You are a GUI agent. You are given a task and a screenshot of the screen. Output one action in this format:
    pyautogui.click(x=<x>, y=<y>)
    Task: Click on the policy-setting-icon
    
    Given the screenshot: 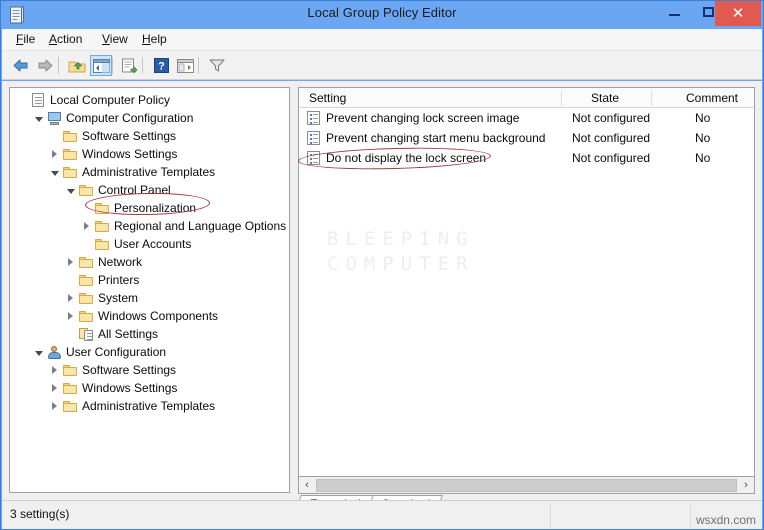 What is the action you would take?
    pyautogui.click(x=313, y=138)
    